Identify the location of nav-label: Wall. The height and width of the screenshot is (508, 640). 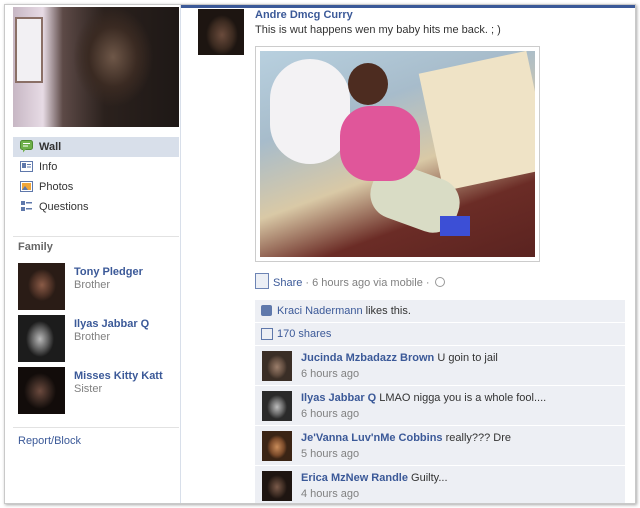
(50, 147).